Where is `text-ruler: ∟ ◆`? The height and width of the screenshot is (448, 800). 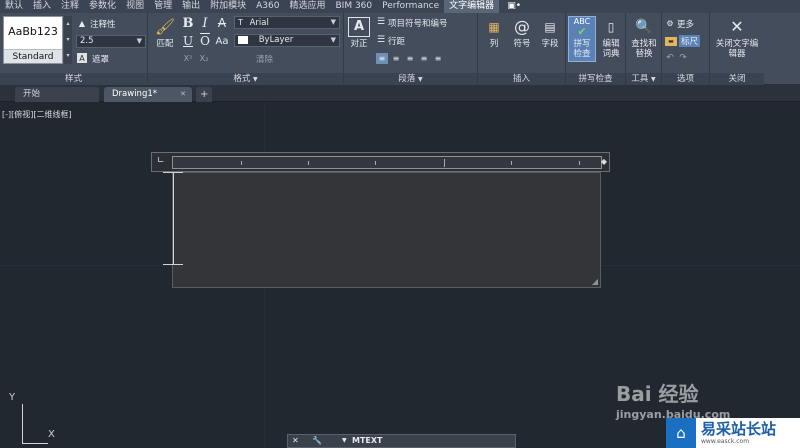 text-ruler: ∟ ◆ is located at coordinates (380, 162).